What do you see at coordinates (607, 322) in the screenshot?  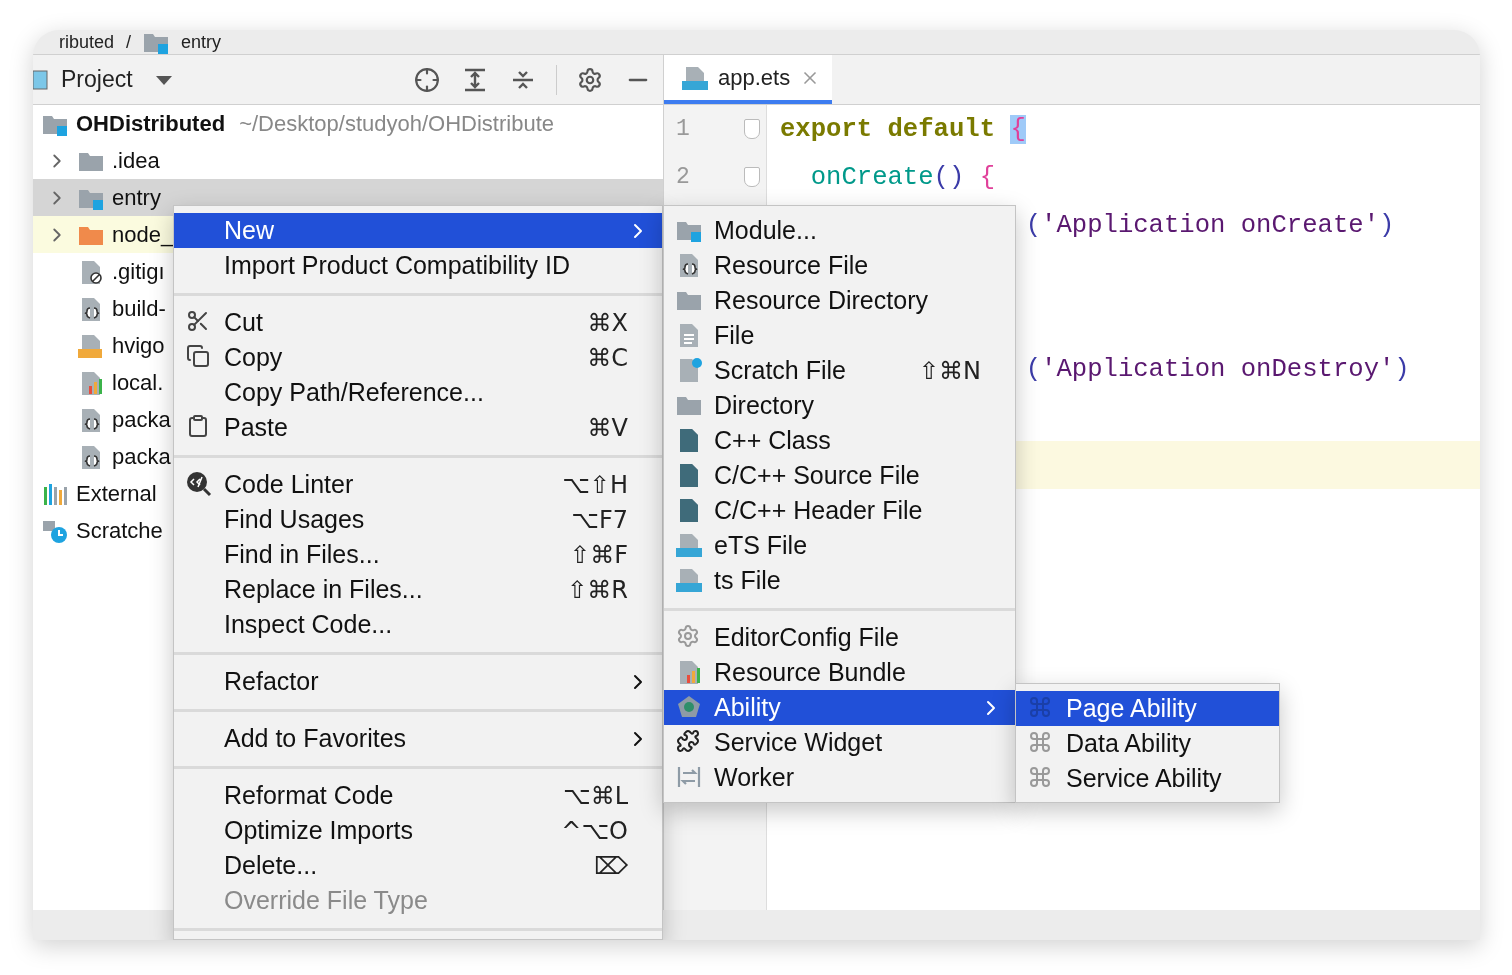 I see `shortcut-label: ⌘X` at bounding box center [607, 322].